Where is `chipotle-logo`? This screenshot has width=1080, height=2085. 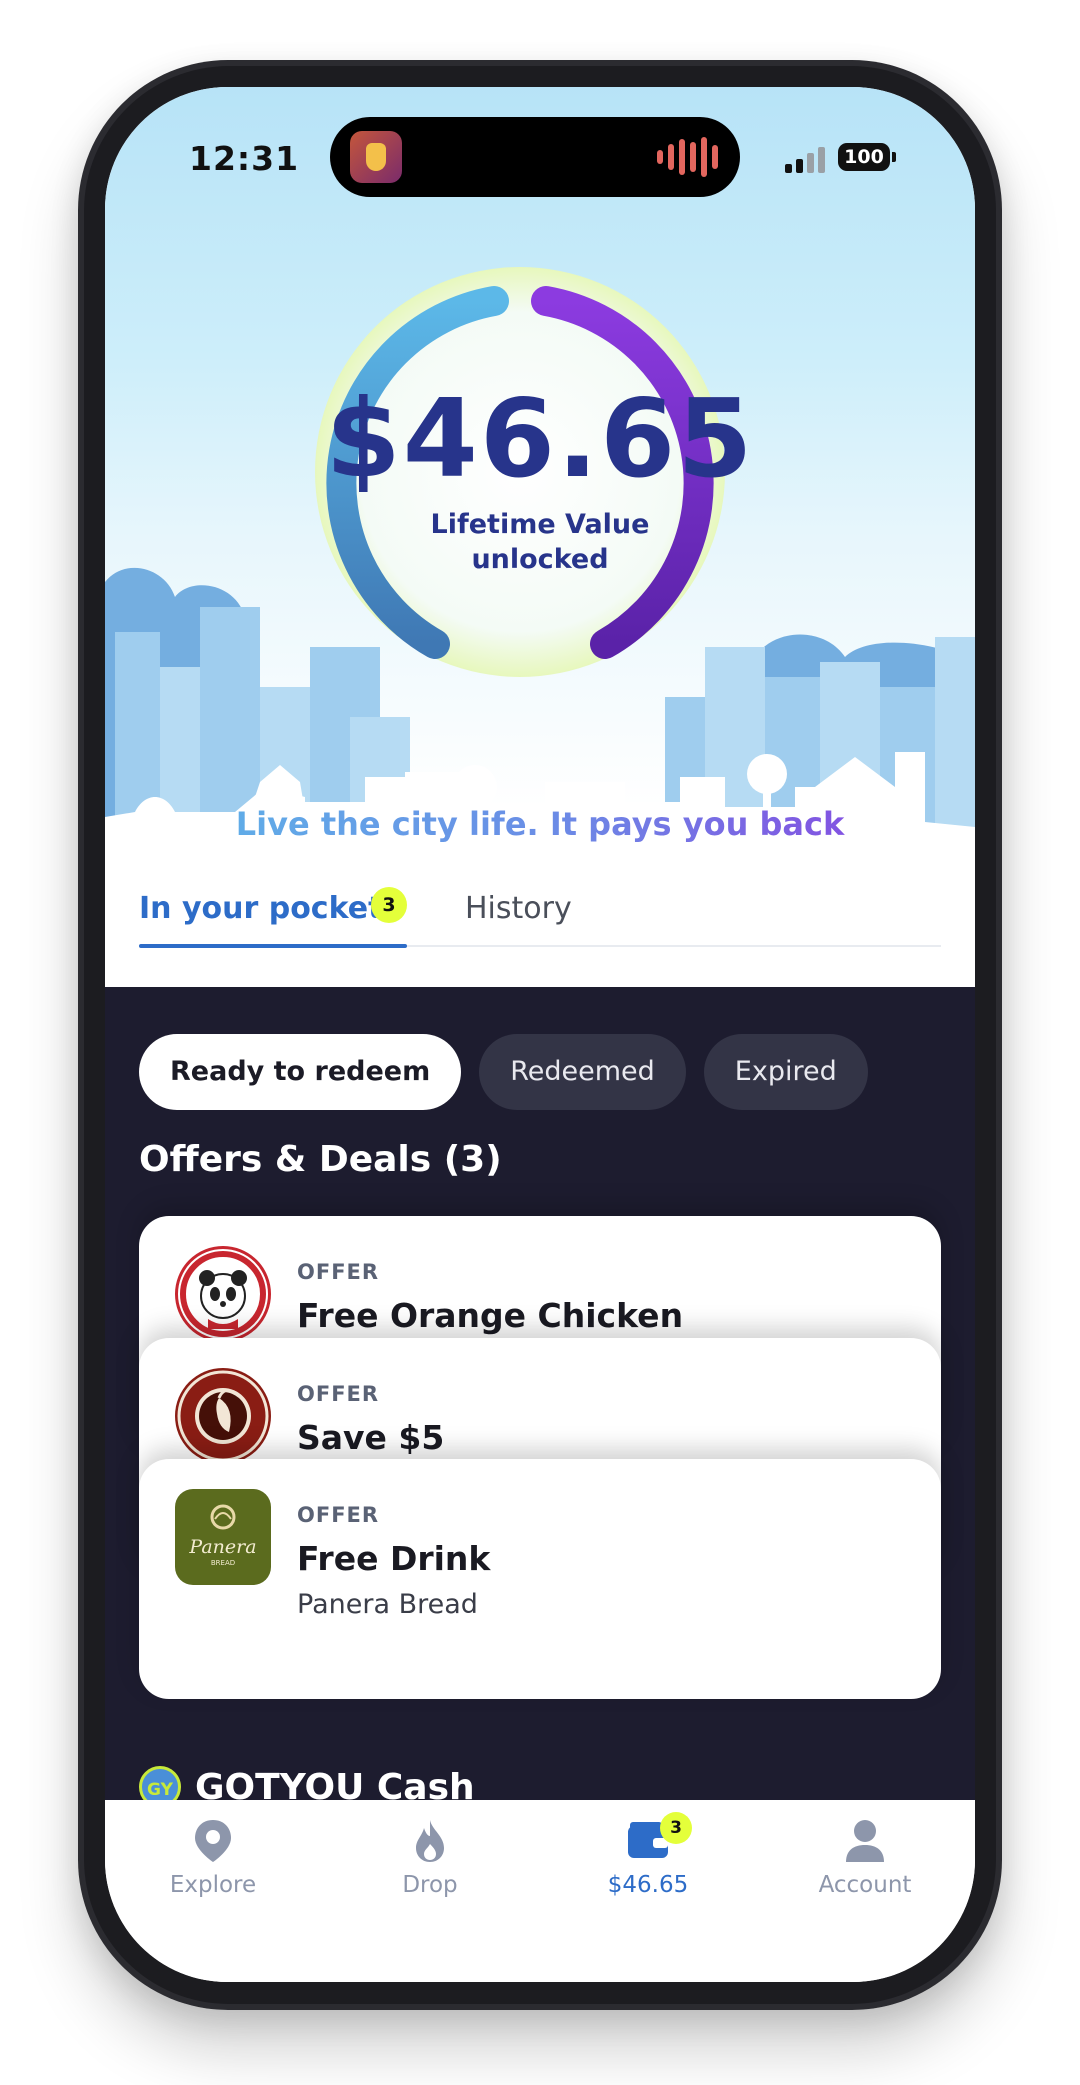 chipotle-logo is located at coordinates (223, 1416).